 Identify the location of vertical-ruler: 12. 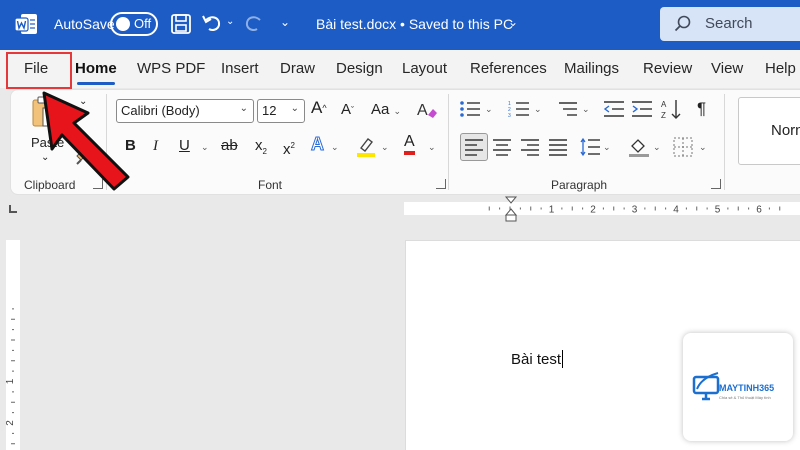
(12, 345).